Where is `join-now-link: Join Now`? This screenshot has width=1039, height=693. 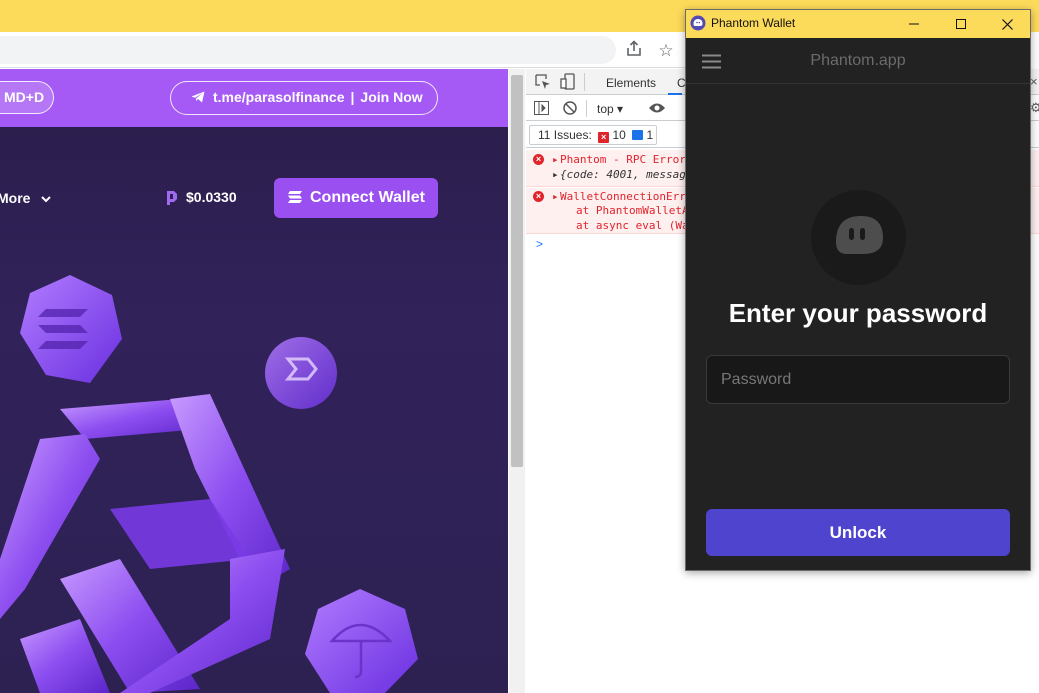 join-now-link: Join Now is located at coordinates (391, 97).